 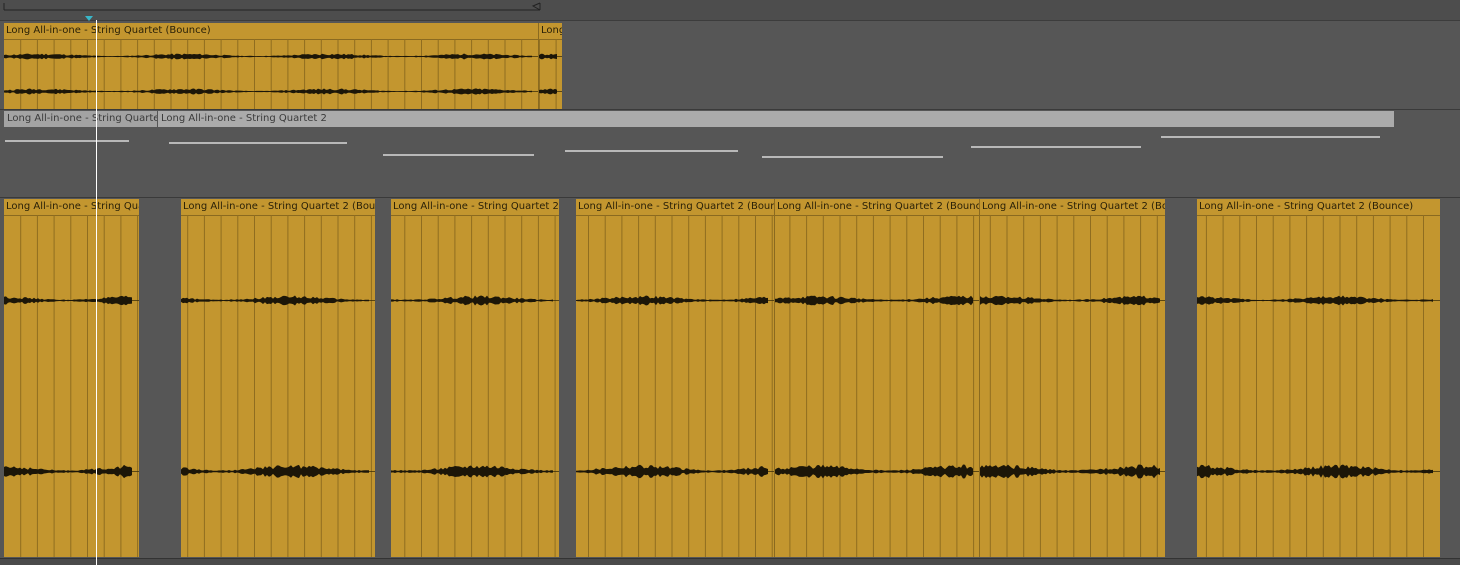 I want to click on playhead, so click(x=96, y=292).